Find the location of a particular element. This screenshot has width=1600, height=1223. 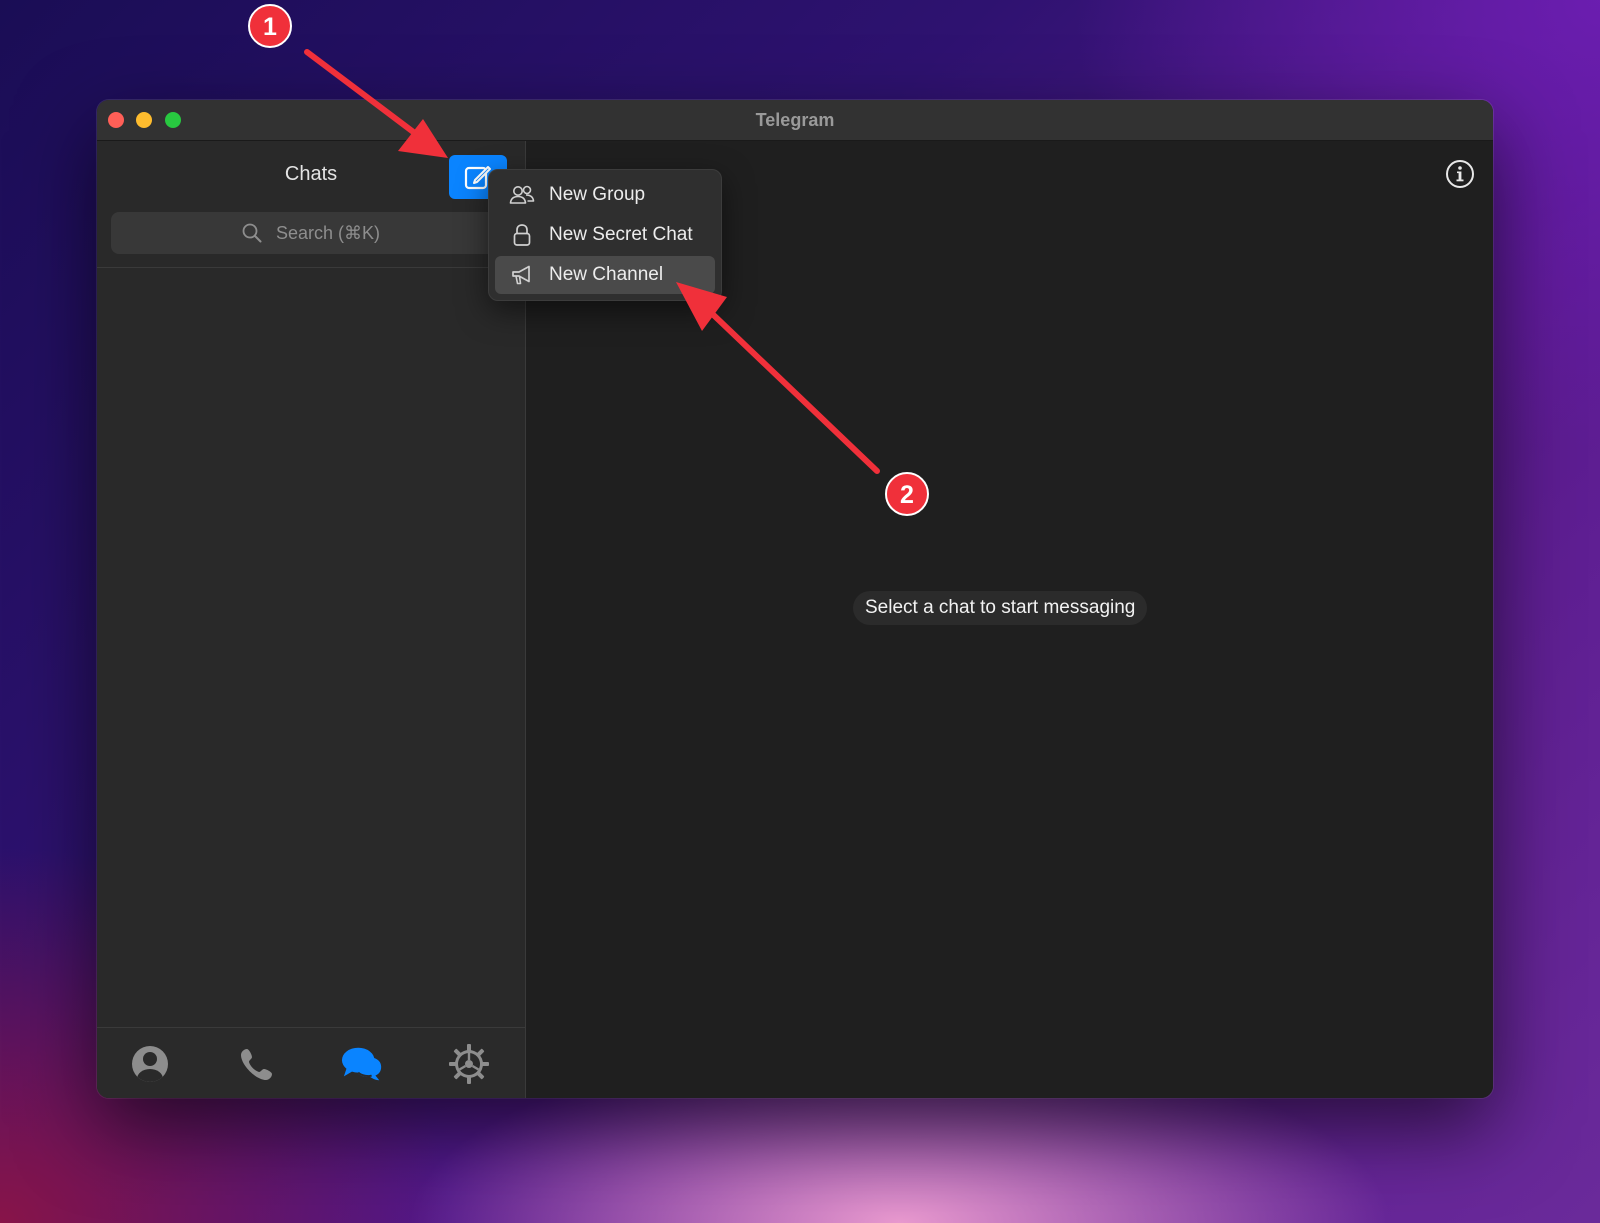

people-icon is located at coordinates (522, 195).